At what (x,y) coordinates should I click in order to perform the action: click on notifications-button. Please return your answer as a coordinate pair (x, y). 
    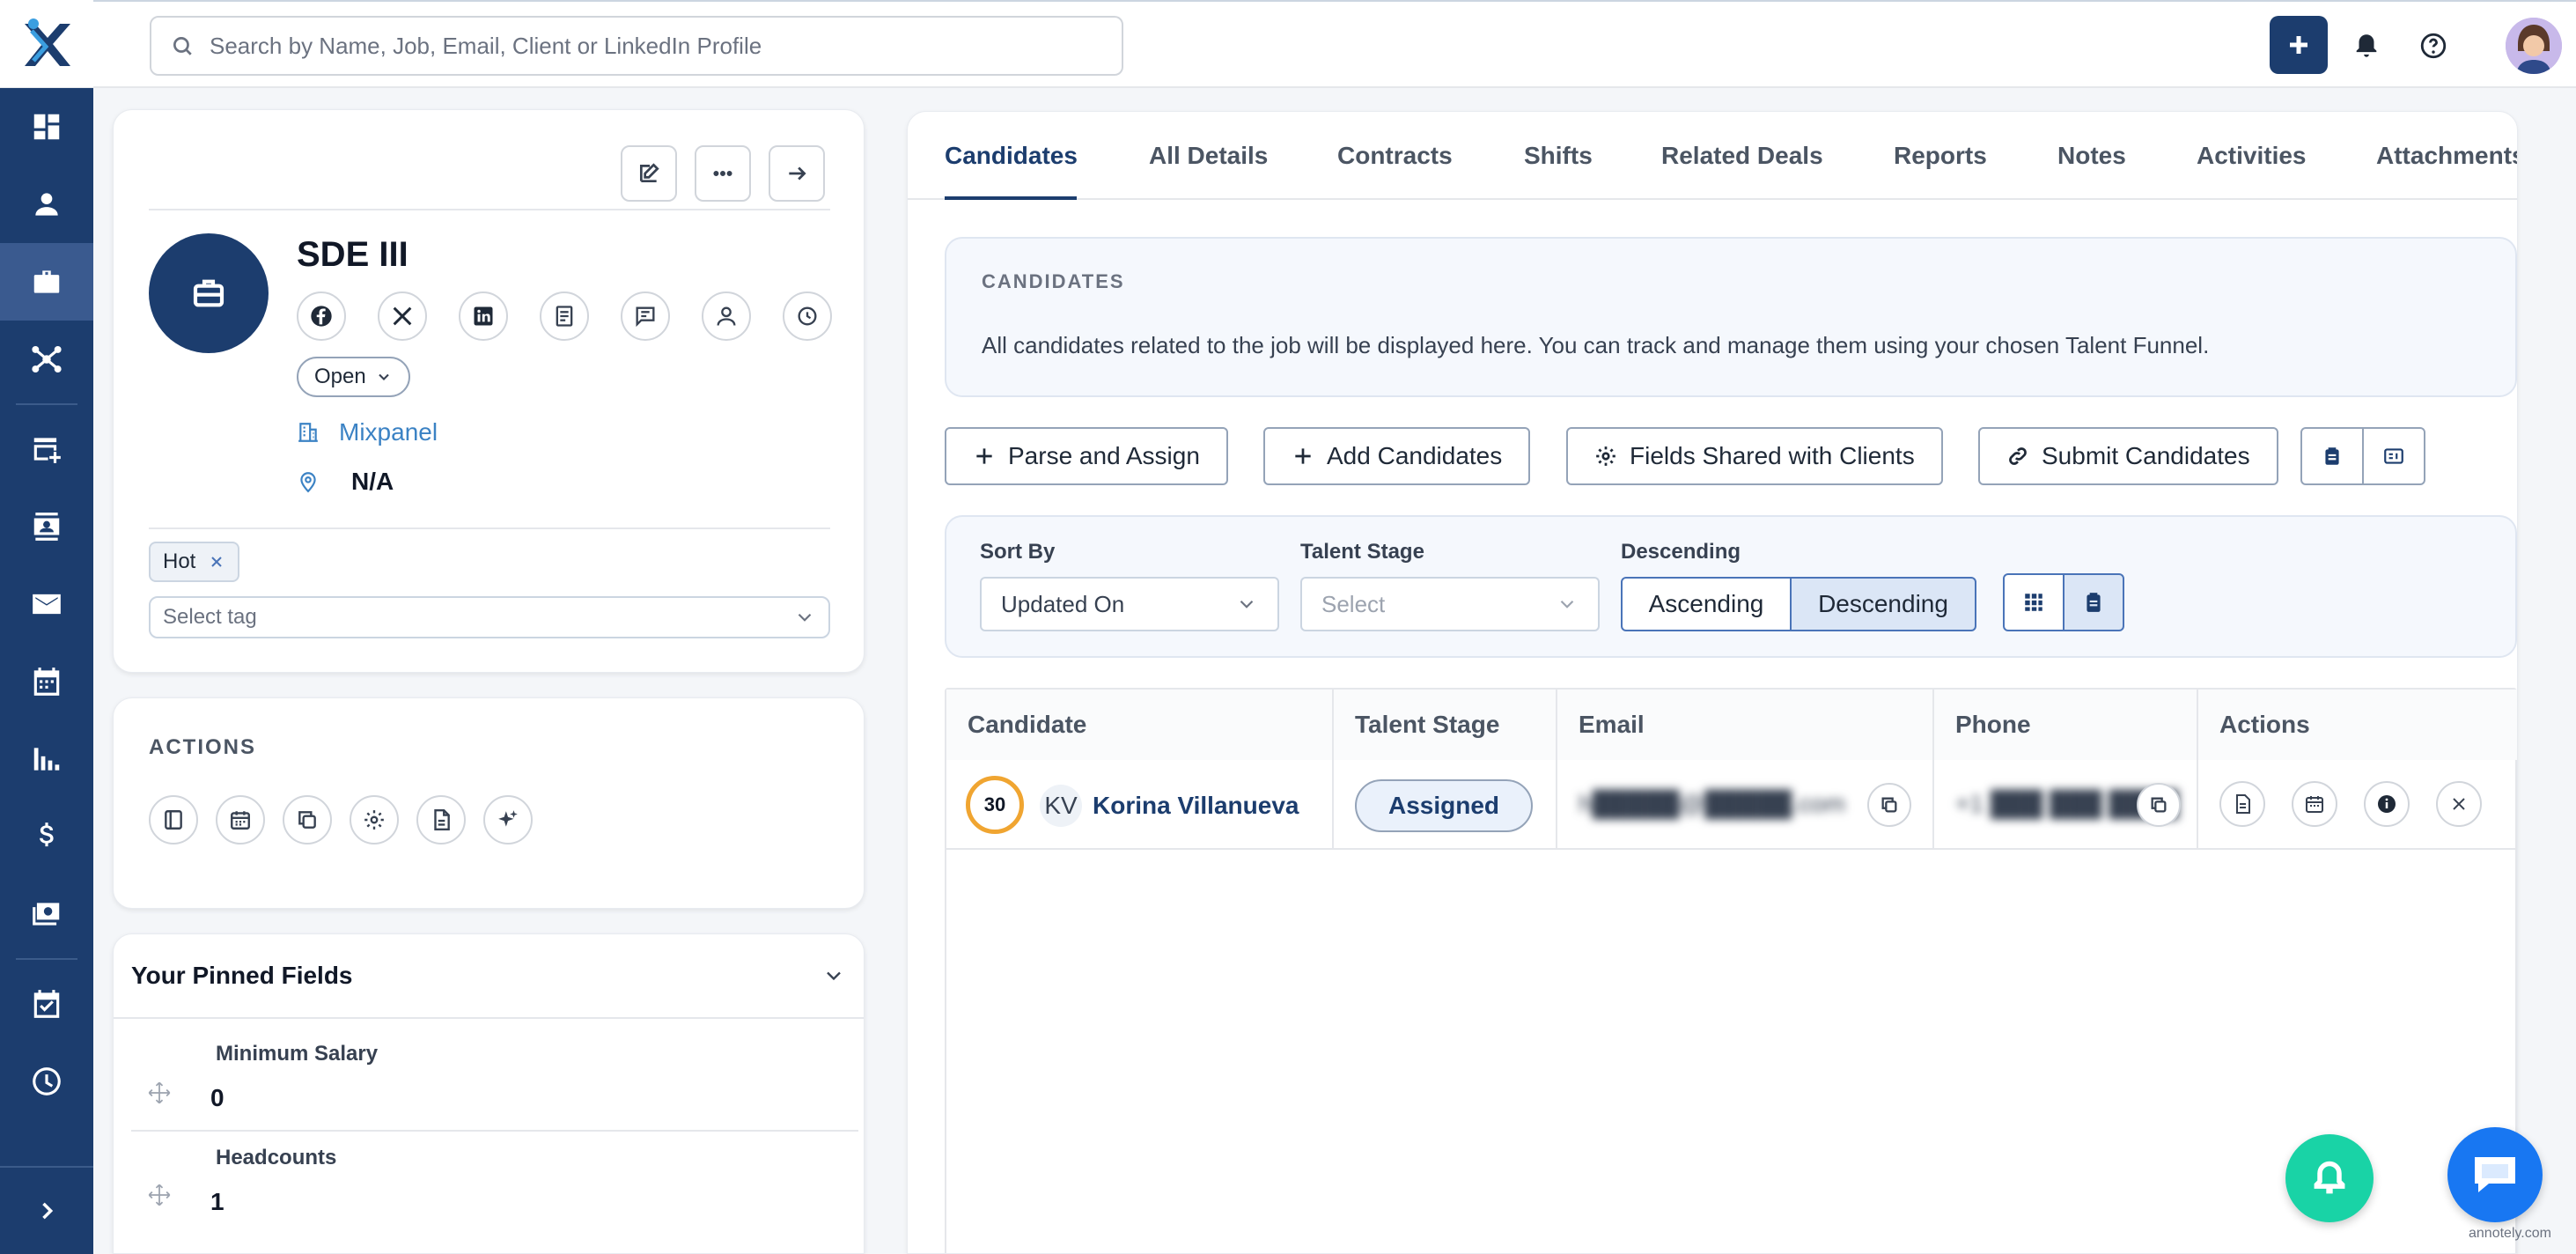
    Looking at the image, I should click on (2366, 46).